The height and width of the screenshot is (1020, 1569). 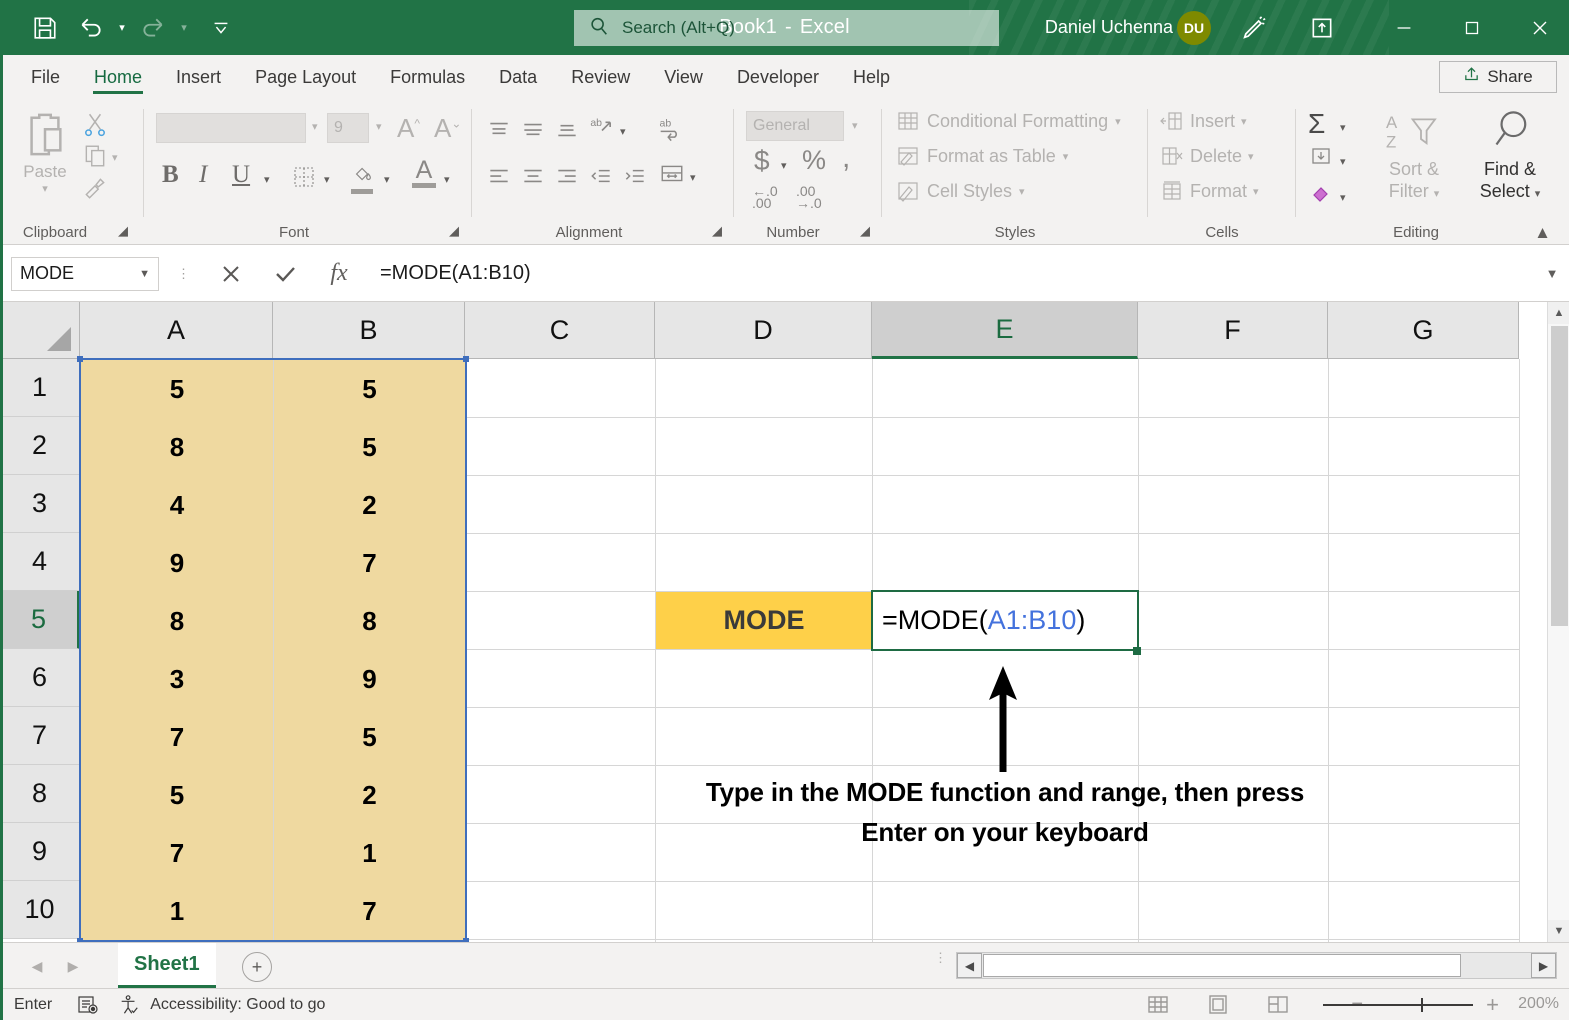 What do you see at coordinates (1558, 931) in the screenshot?
I see `scroll-down-button: ▼` at bounding box center [1558, 931].